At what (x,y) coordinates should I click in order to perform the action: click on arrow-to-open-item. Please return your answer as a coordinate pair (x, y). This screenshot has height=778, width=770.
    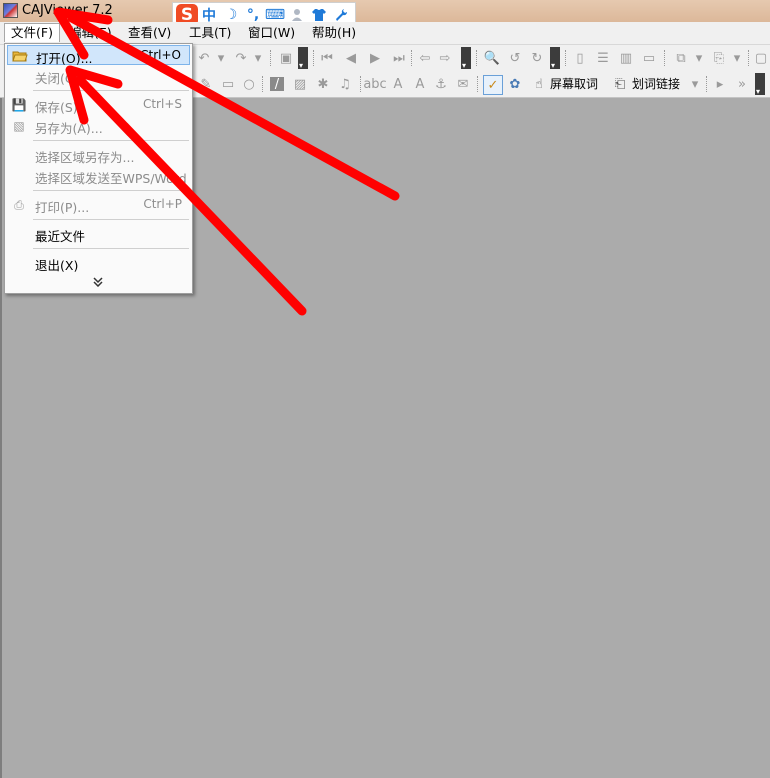
    Looking at the image, I should click on (186, 190).